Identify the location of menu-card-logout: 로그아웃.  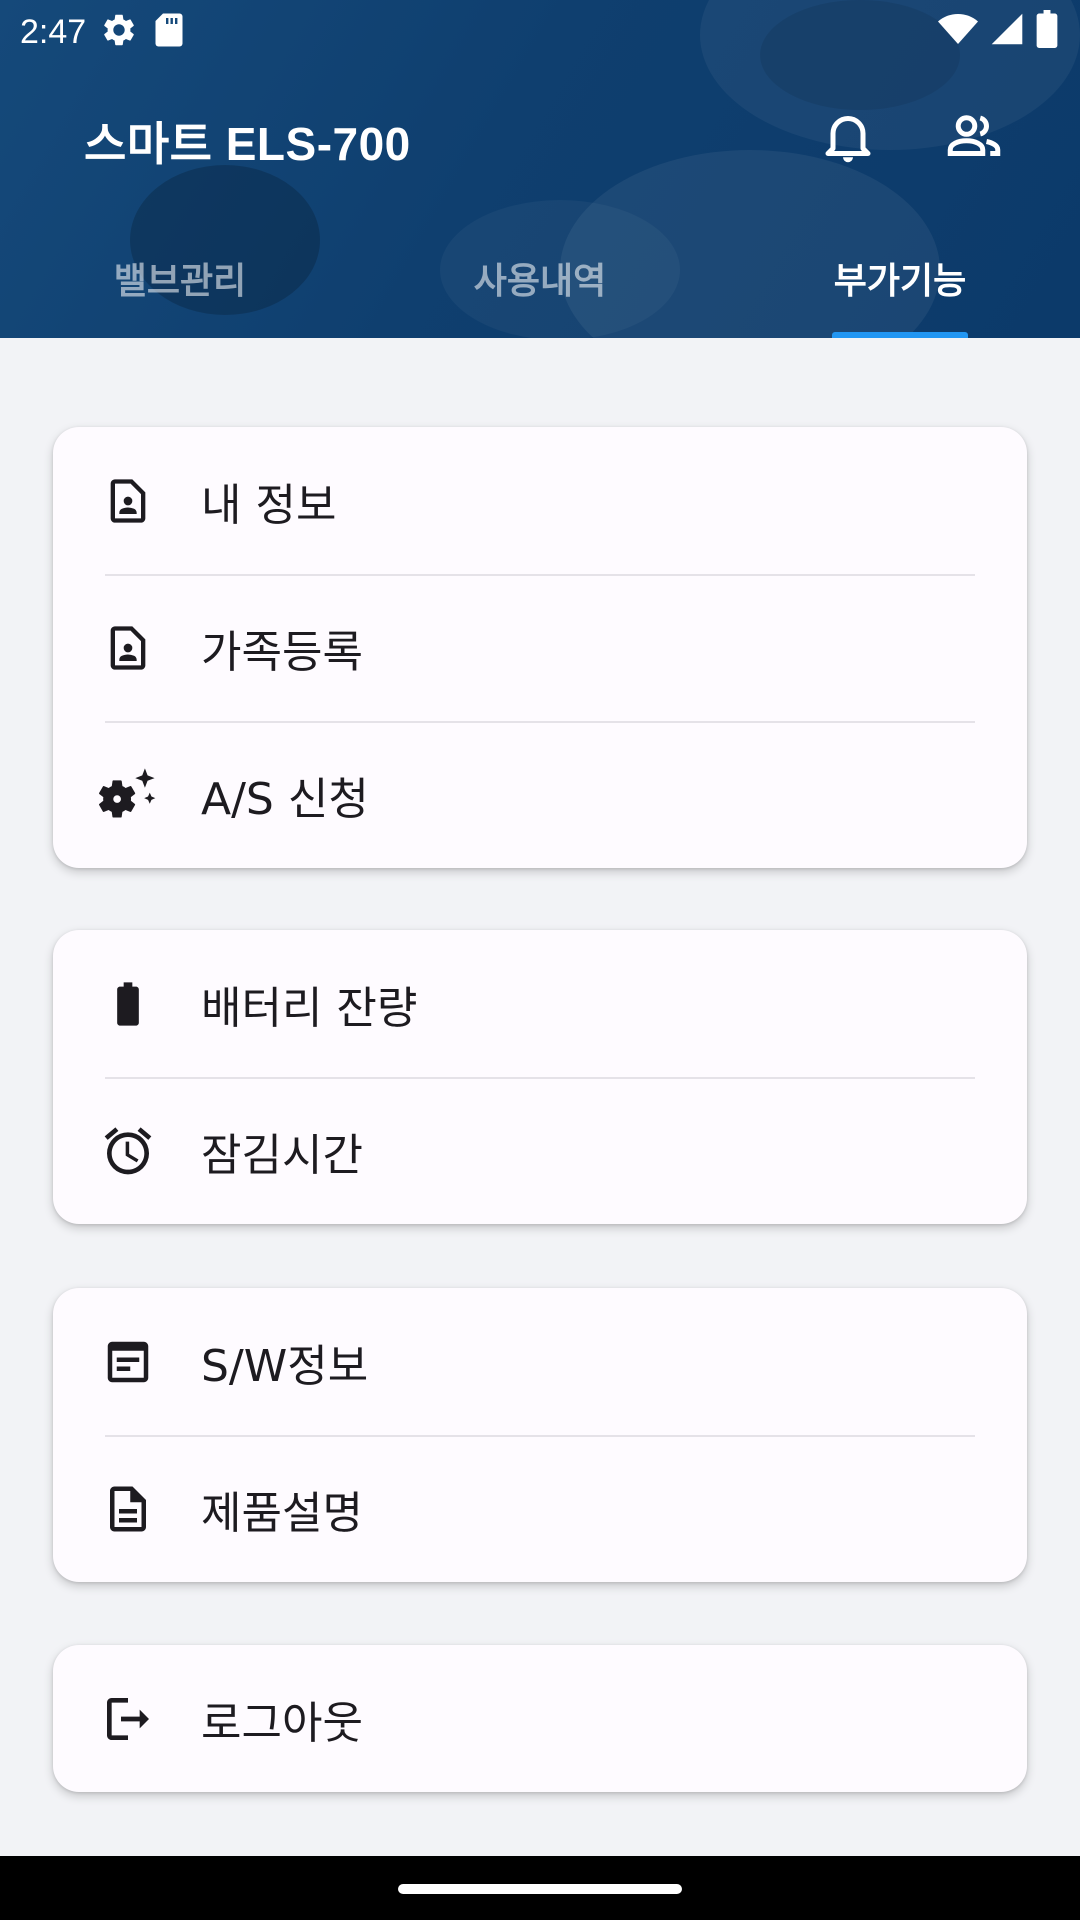
(540, 1718).